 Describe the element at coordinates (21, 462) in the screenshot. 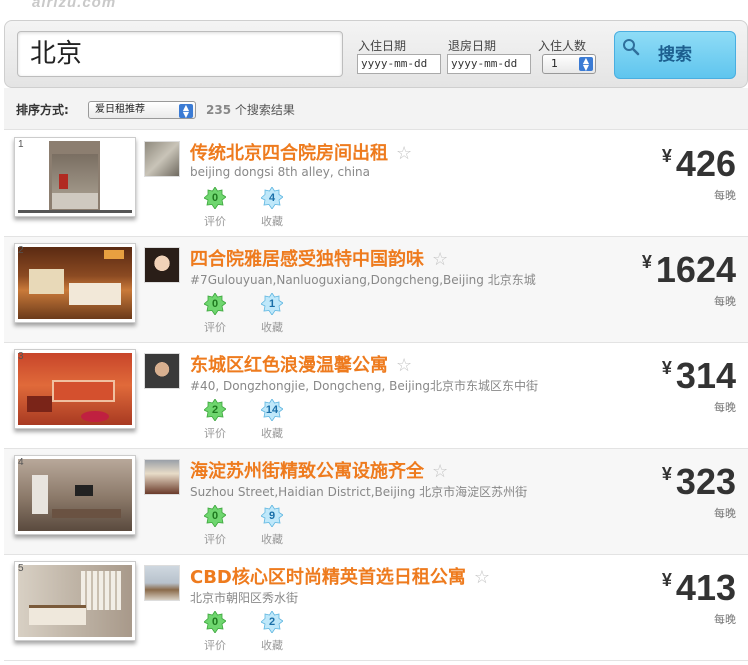

I see `listing-index: 4` at that location.